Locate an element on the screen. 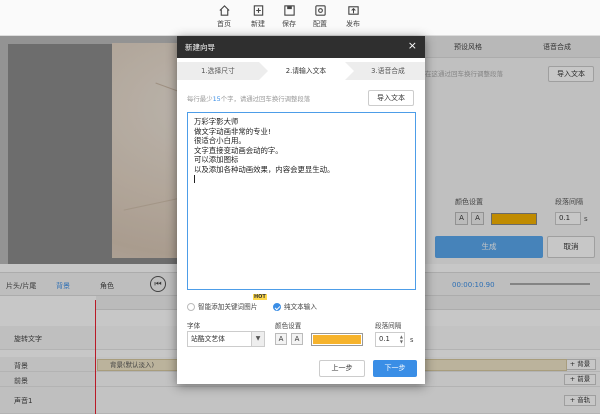  option-plain-text: 纯文本输入 is located at coordinates (295, 306).